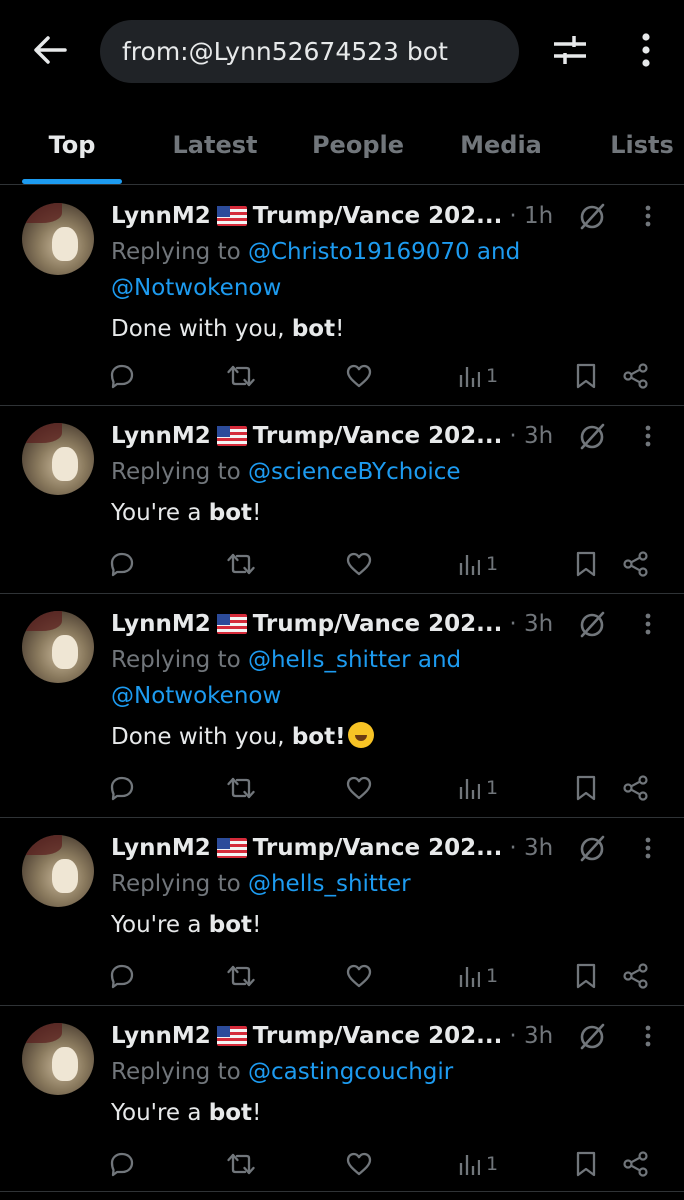  I want to click on tab-top: Top, so click(72, 145).